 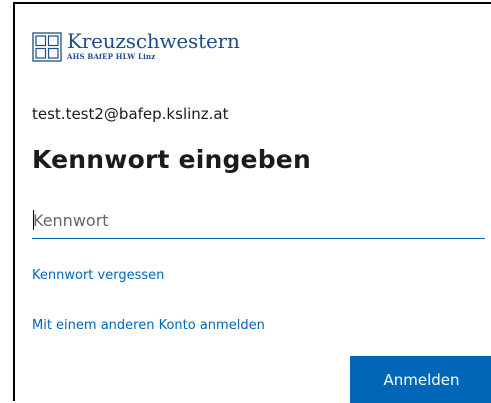 I want to click on other-account-link: Mit einem anderen Konto anmelden, so click(x=148, y=325).